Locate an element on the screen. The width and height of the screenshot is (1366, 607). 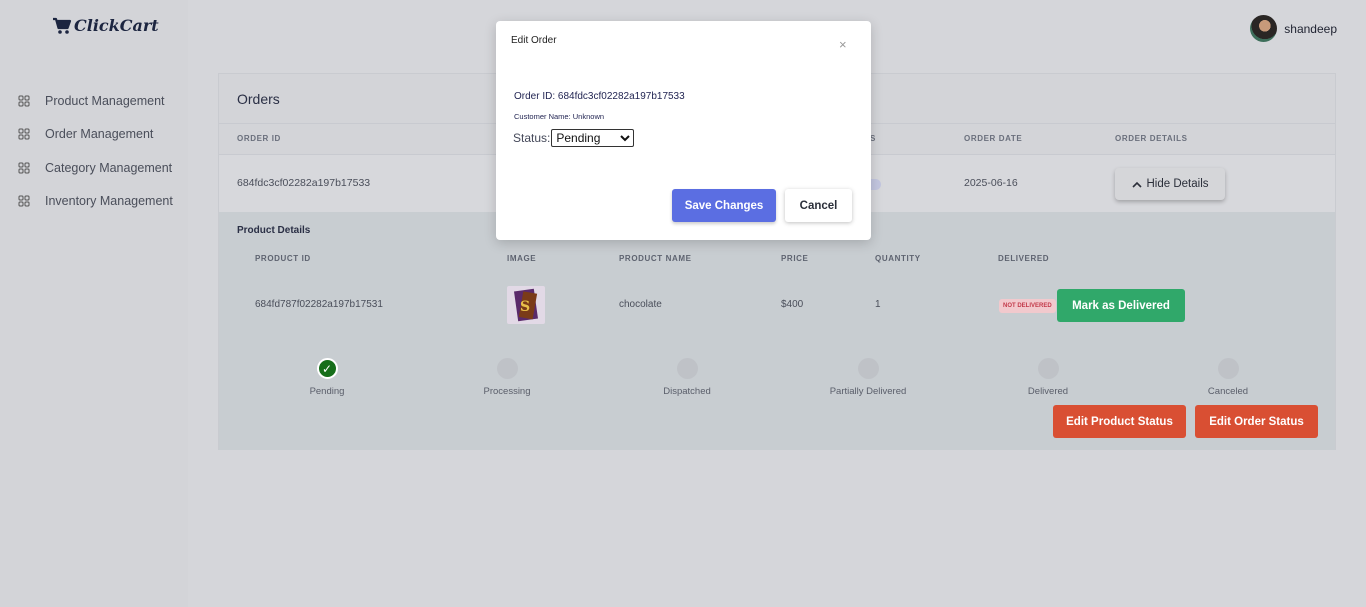
modal-title: Edit Order is located at coordinates (534, 40).